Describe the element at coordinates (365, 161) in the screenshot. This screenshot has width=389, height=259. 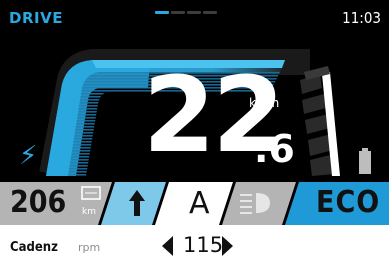
I see `battery-icon` at that location.